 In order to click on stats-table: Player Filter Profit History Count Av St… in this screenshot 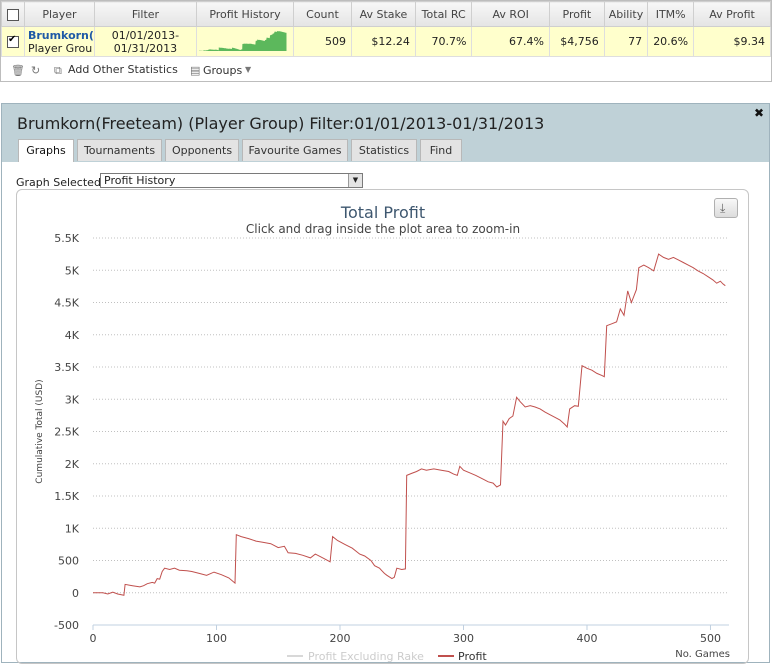, I will do `click(386, 29)`.